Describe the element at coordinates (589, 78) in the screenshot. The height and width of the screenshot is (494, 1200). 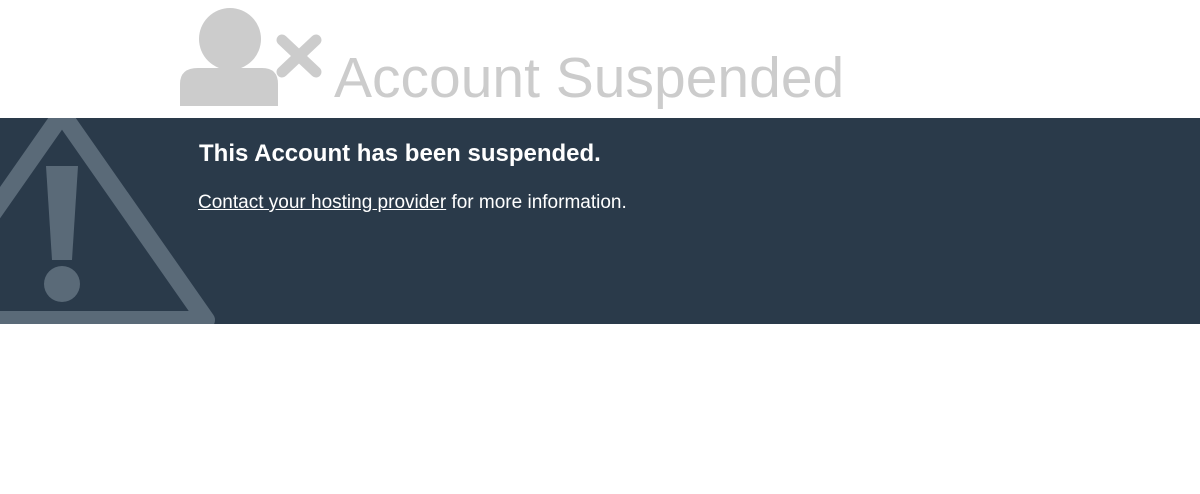
I see `page-title: Account Suspended` at that location.